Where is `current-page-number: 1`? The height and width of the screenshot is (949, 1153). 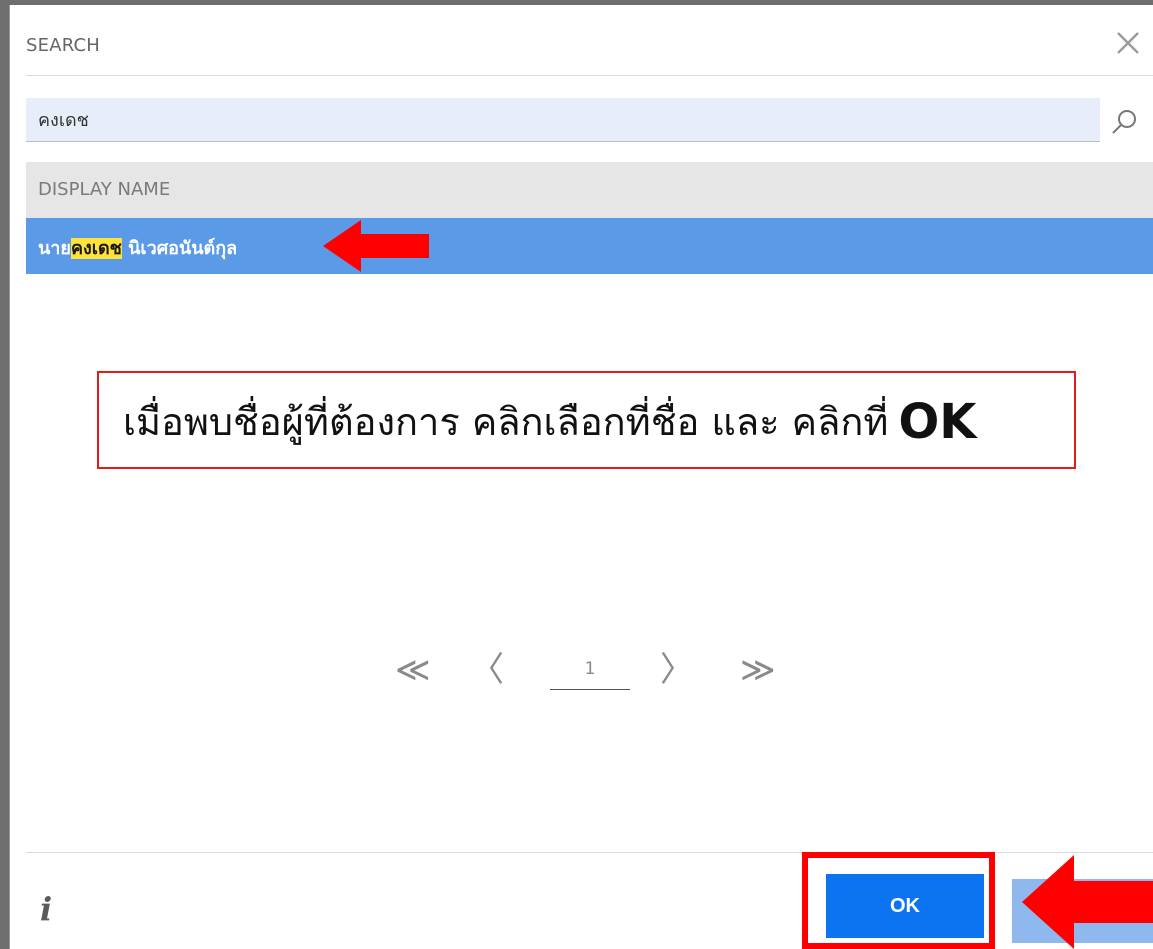 current-page-number: 1 is located at coordinates (590, 674).